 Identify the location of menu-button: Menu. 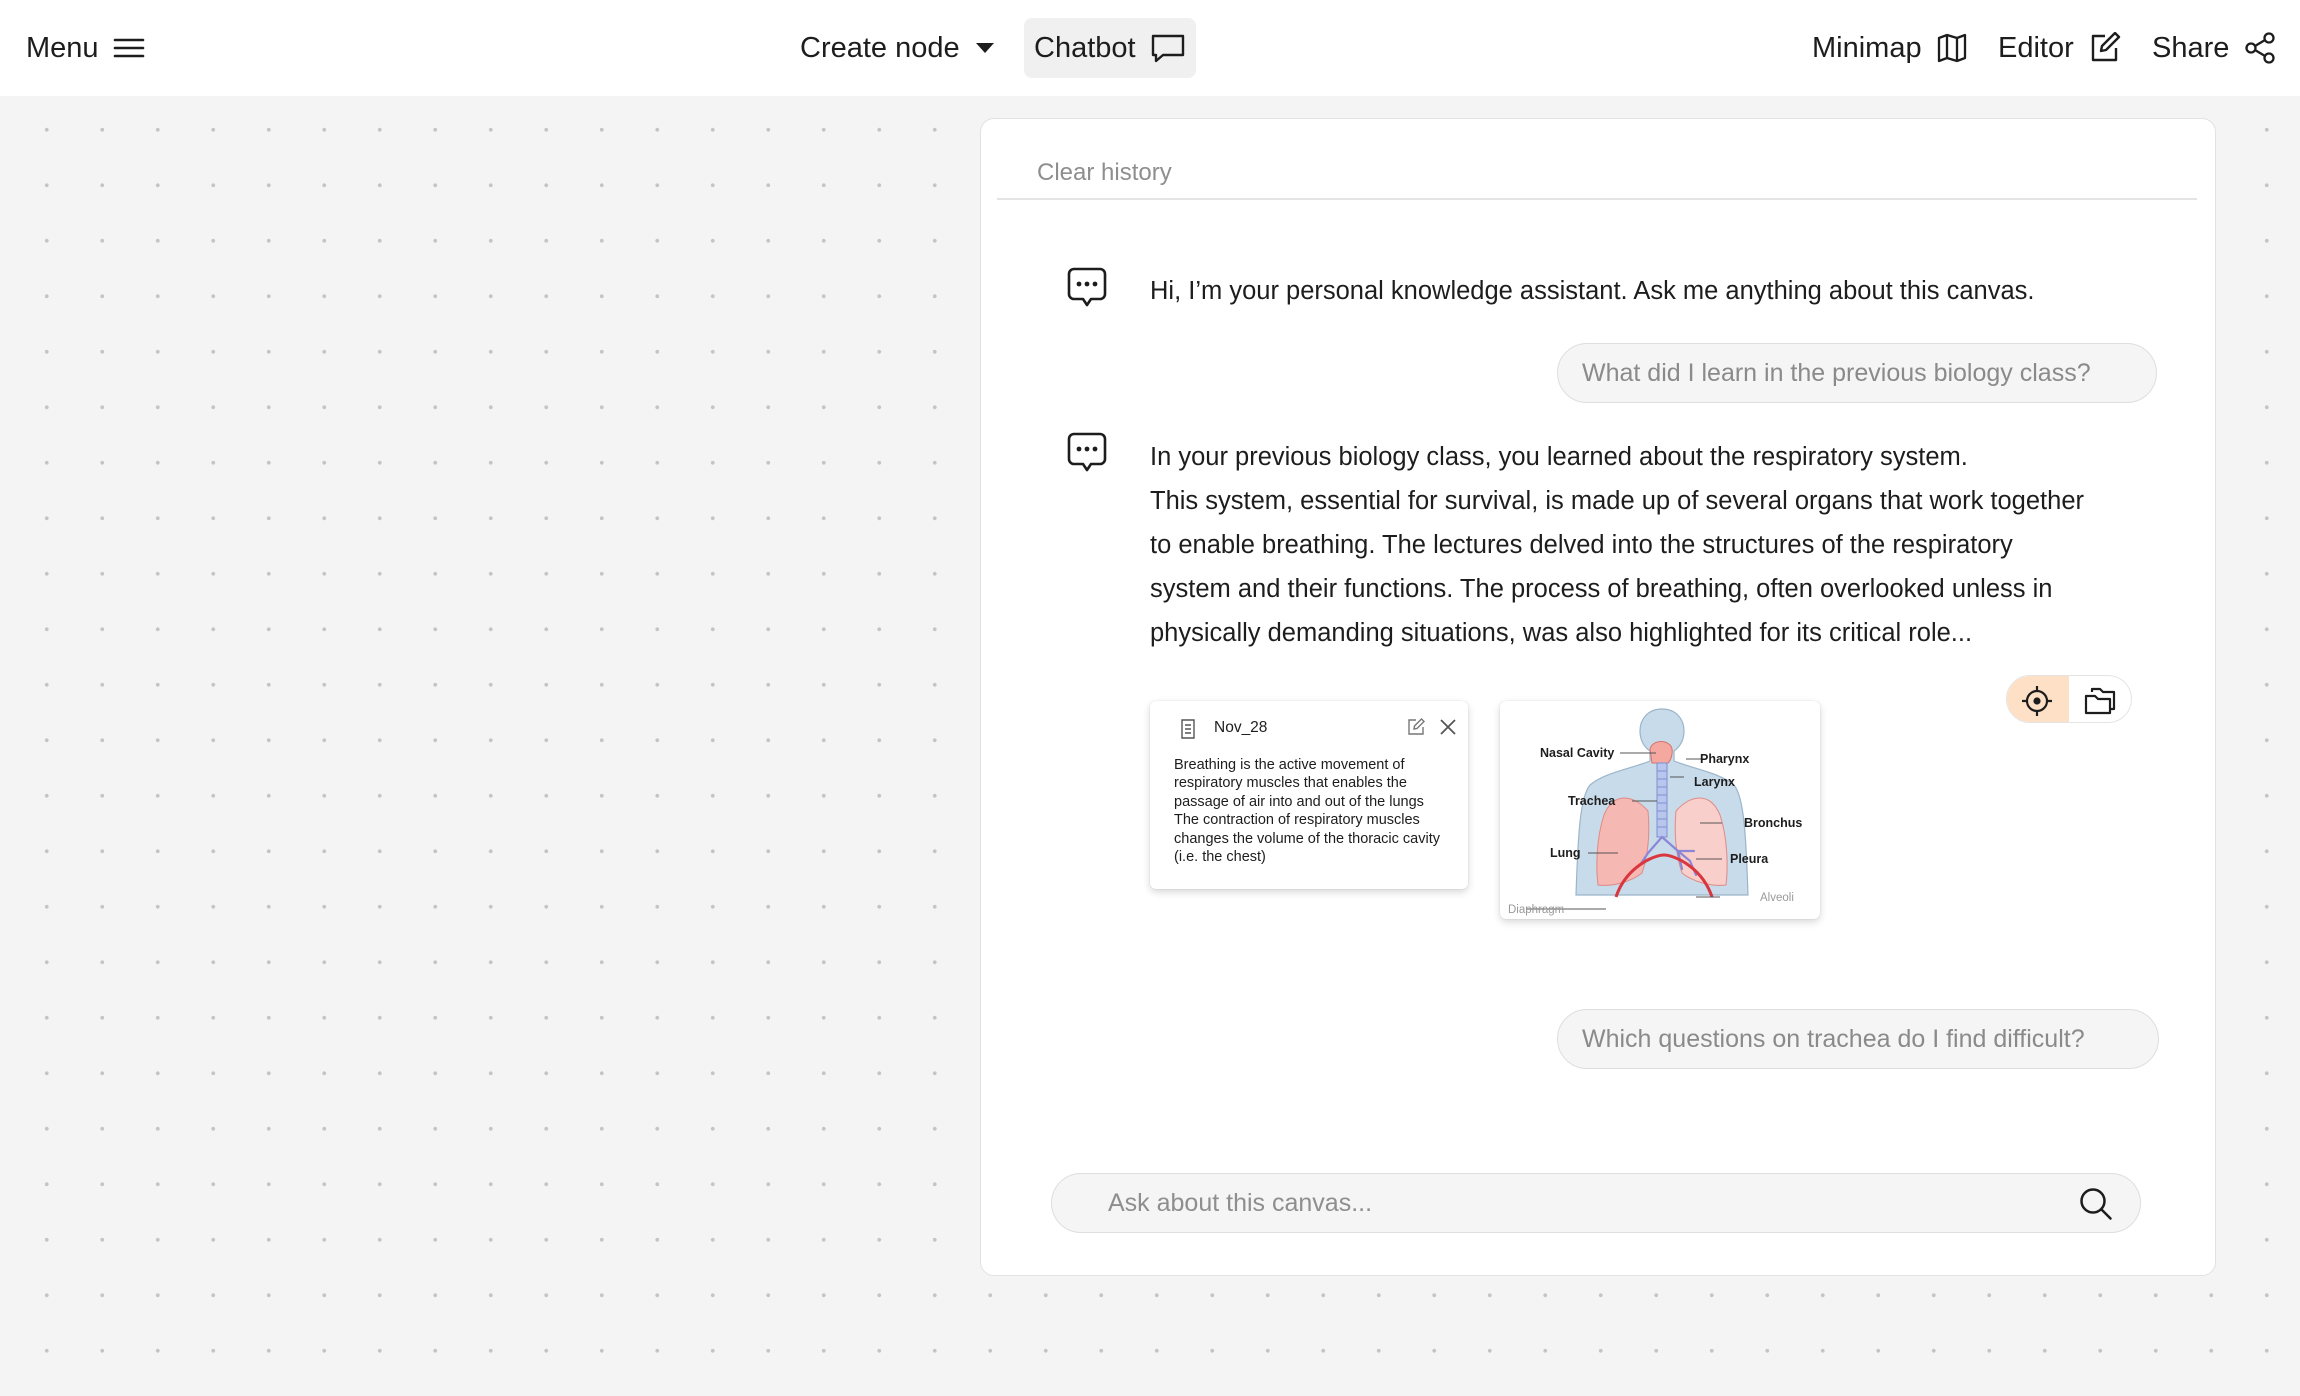
(85, 48).